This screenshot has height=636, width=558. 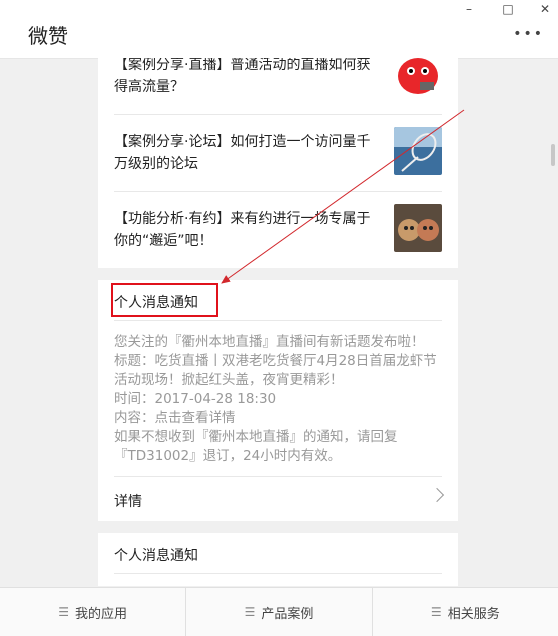 What do you see at coordinates (101, 614) in the screenshot?
I see `tab-label: 我的应用` at bounding box center [101, 614].